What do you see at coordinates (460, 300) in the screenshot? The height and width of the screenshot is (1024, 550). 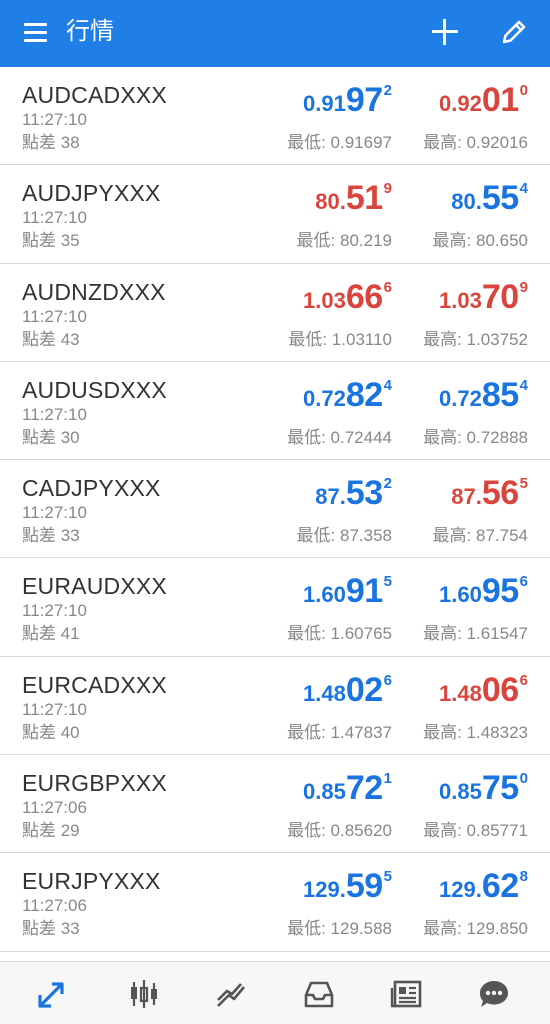 I see `ask-price-prefix: 1.03` at bounding box center [460, 300].